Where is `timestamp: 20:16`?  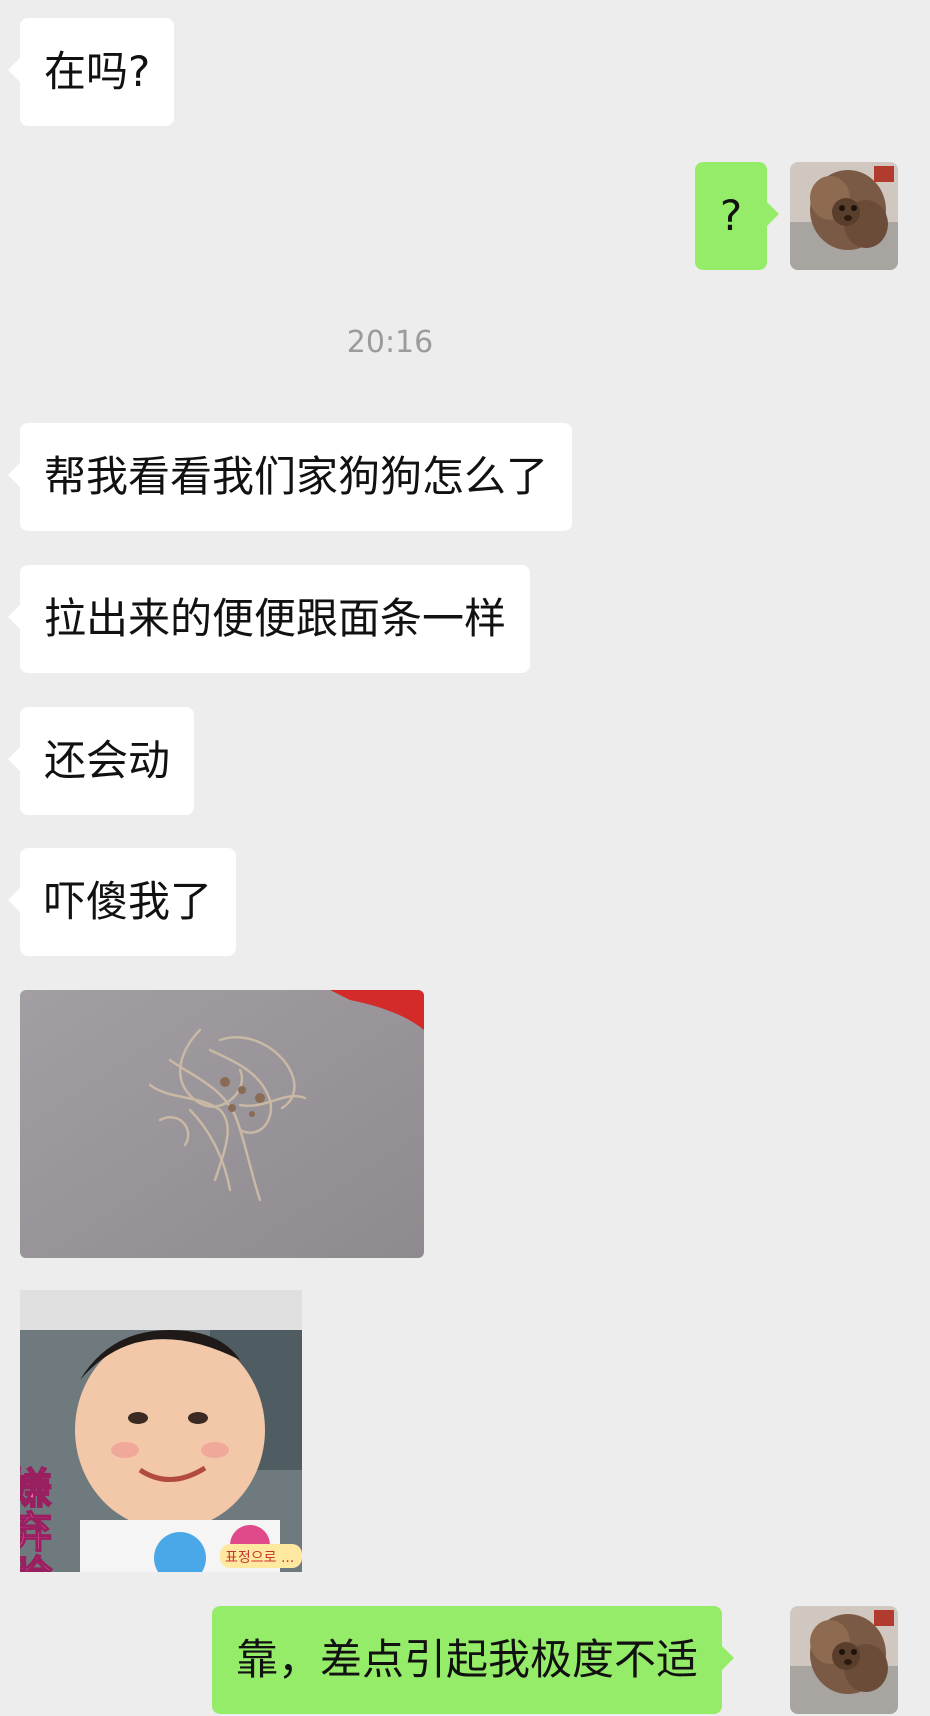 timestamp: 20:16 is located at coordinates (390, 342).